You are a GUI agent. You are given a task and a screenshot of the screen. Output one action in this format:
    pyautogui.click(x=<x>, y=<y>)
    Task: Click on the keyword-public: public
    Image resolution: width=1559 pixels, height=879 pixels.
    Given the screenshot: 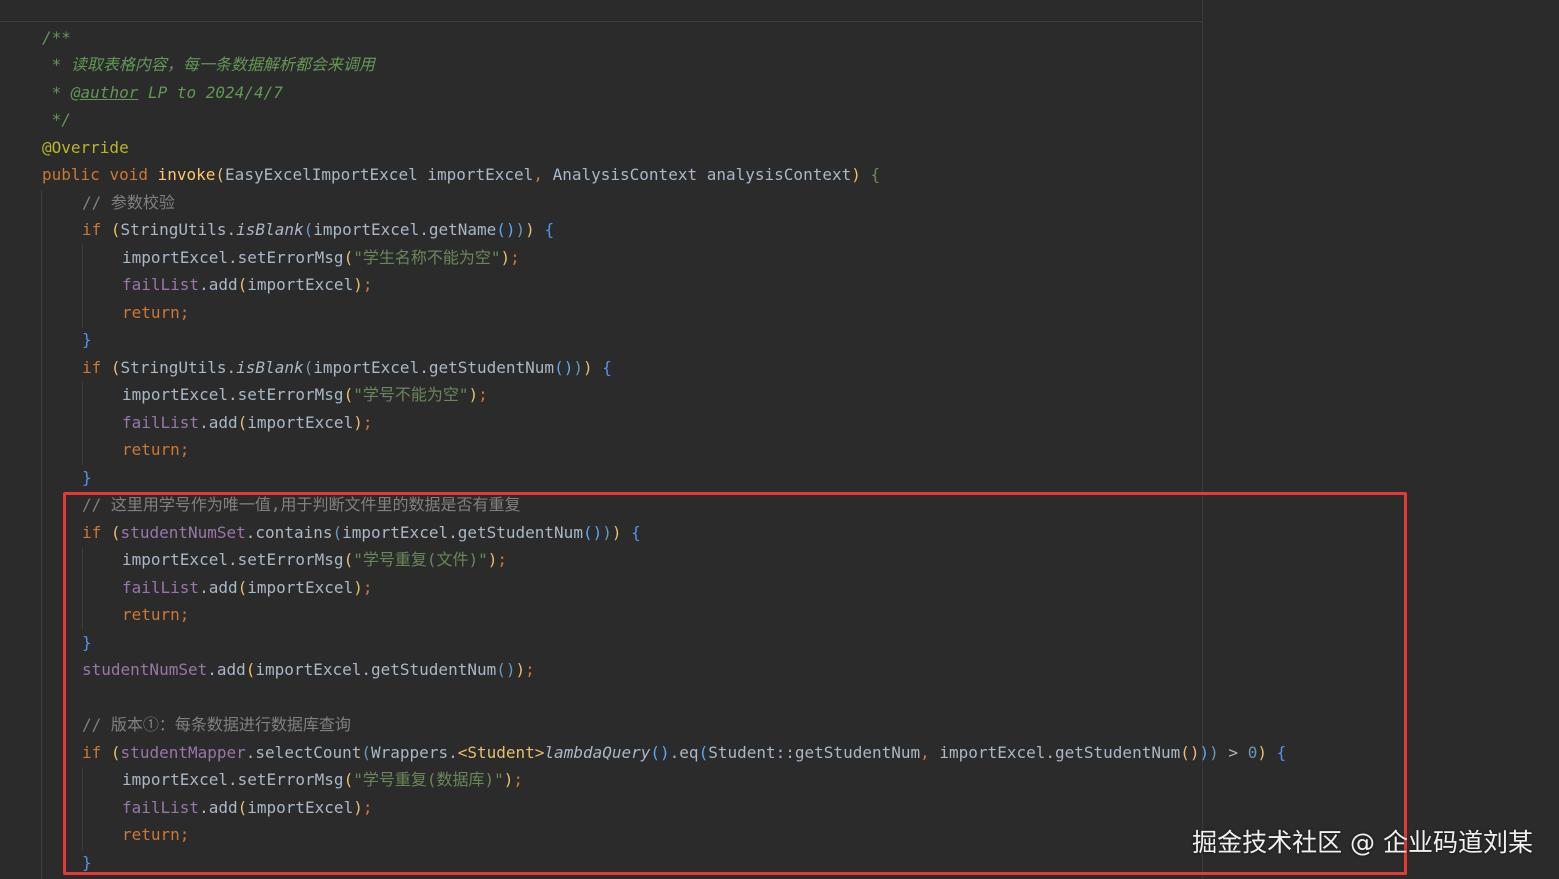 What is the action you would take?
    pyautogui.click(x=71, y=174)
    